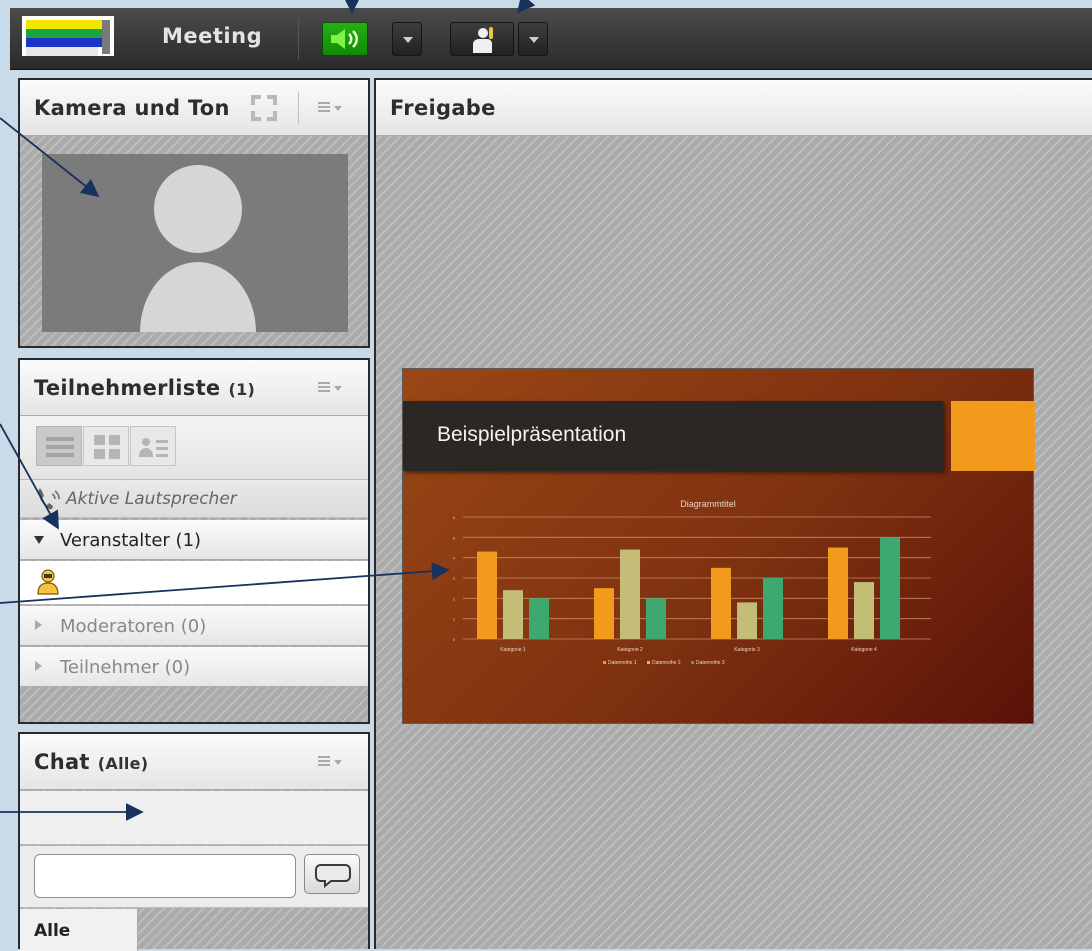 The width and height of the screenshot is (1092, 951). What do you see at coordinates (194, 818) in the screenshot?
I see `chat-message-area` at bounding box center [194, 818].